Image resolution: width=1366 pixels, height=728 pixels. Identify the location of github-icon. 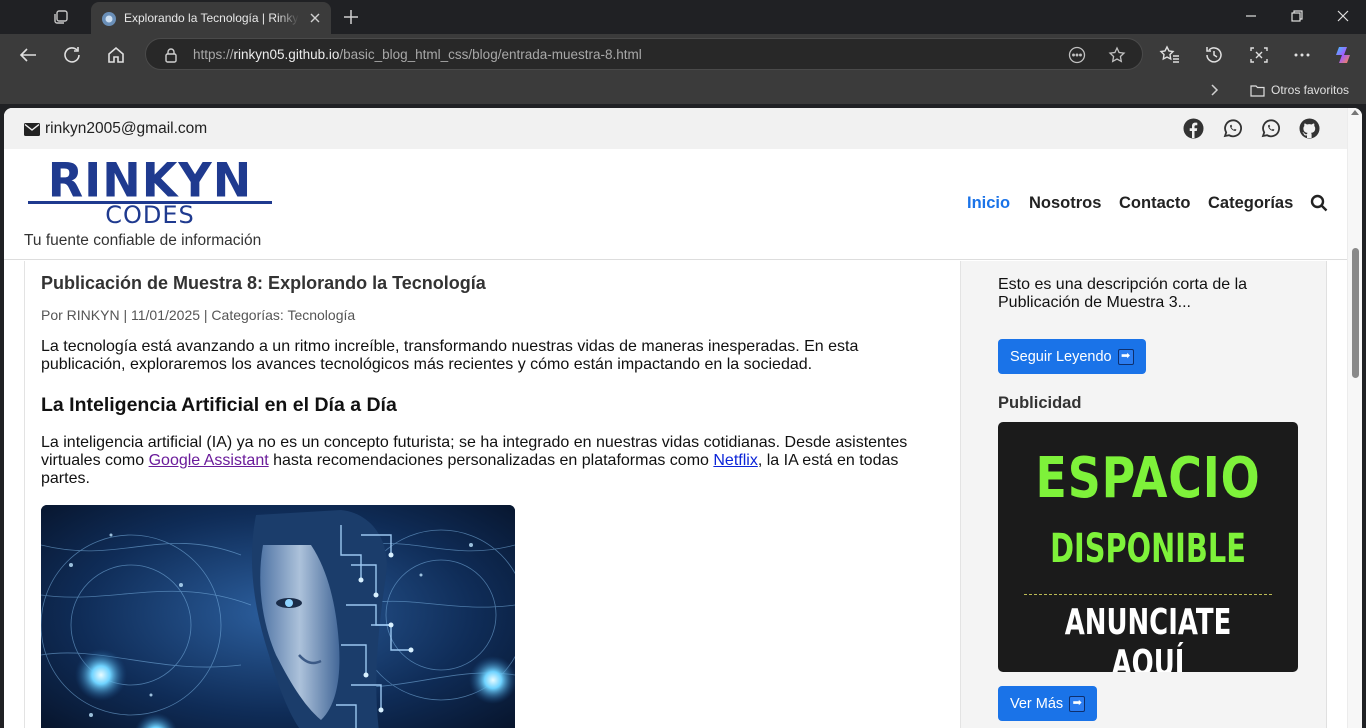
(1309, 128).